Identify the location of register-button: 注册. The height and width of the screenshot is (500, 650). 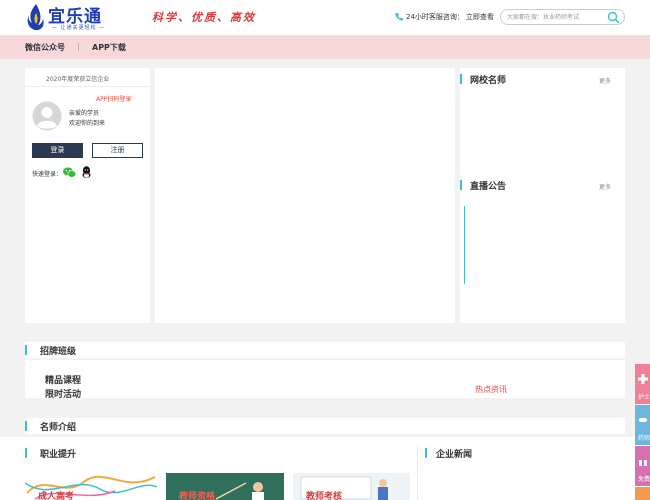
(117, 150).